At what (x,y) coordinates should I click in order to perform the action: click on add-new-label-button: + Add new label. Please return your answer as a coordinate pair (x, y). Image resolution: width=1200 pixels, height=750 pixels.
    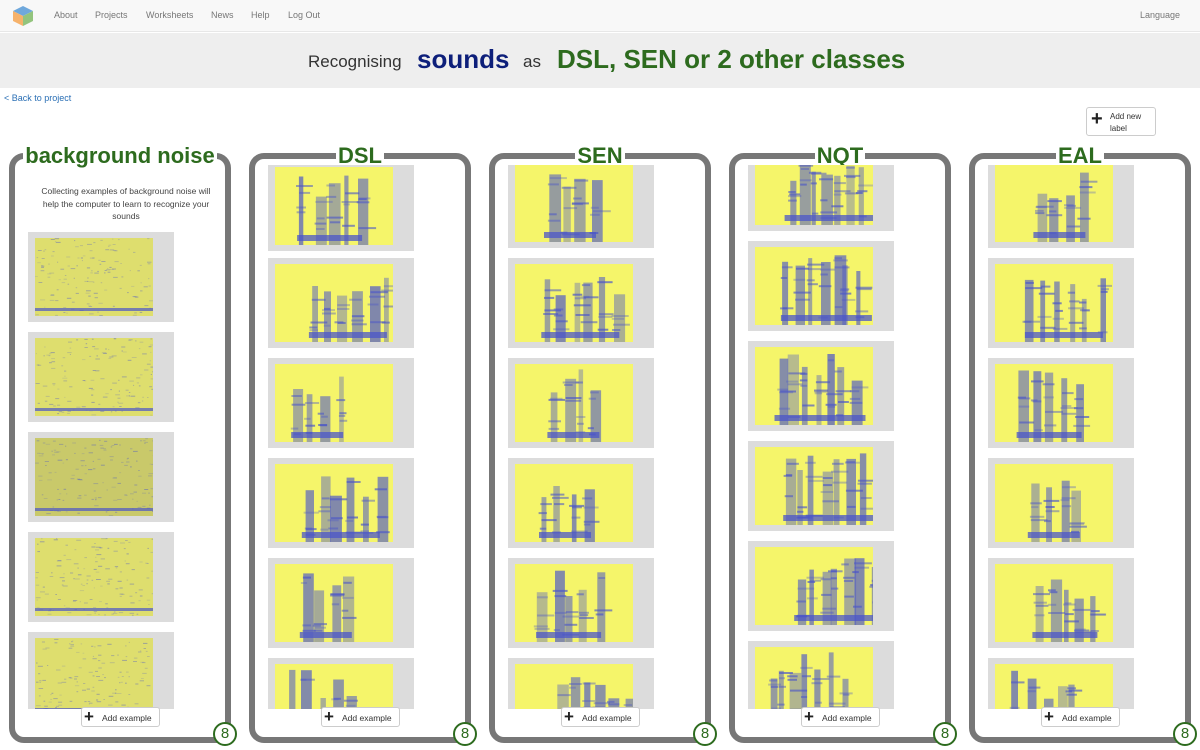
    Looking at the image, I should click on (1121, 121).